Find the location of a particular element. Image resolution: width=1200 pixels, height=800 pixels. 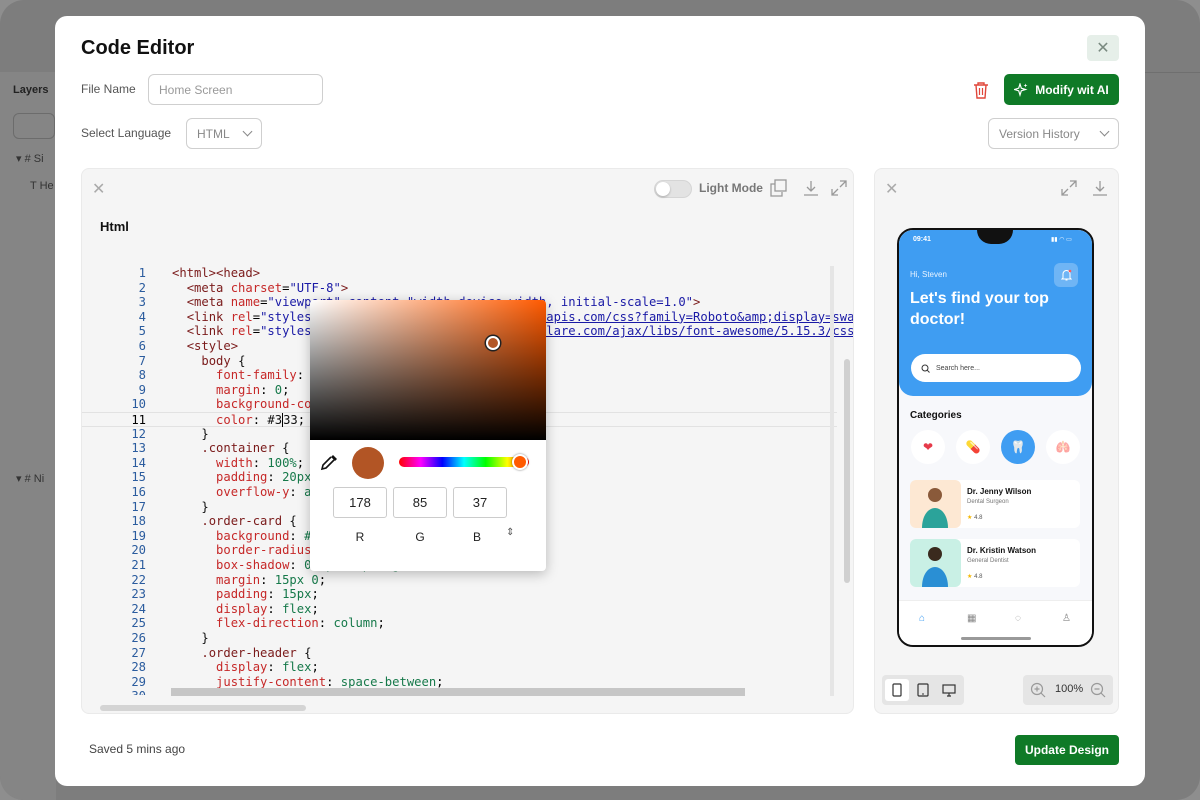

code-line: 26 } is located at coordinates (170, 638).